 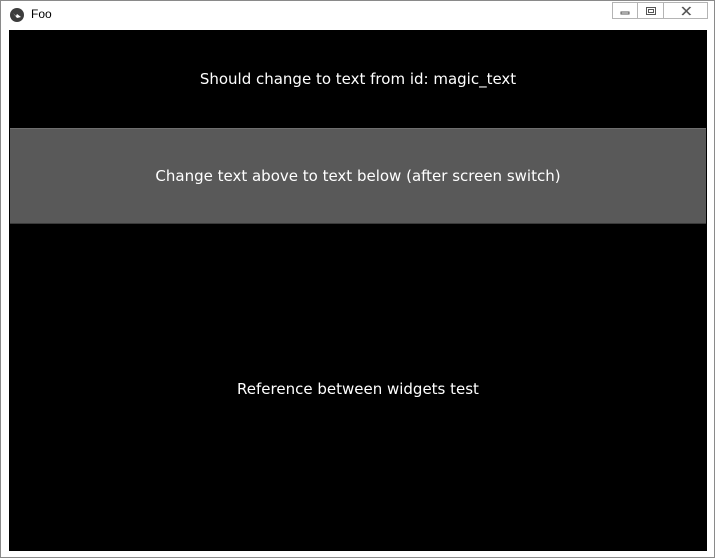 What do you see at coordinates (17, 15) in the screenshot?
I see `kivy-logo-icon` at bounding box center [17, 15].